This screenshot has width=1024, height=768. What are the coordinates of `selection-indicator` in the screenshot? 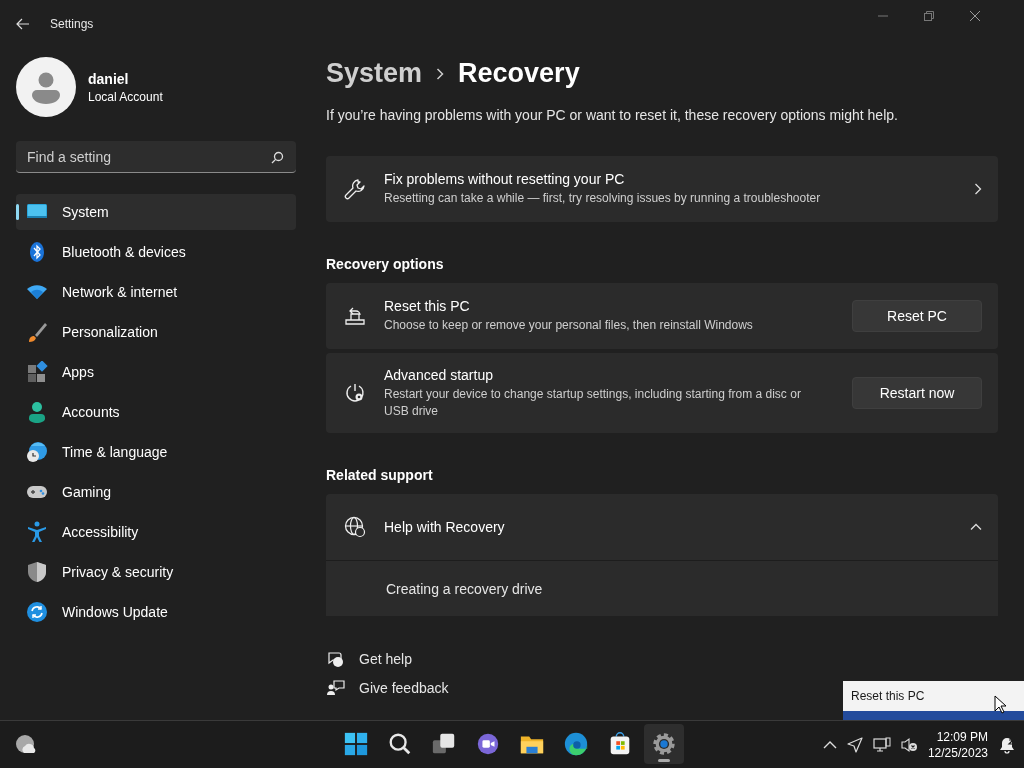 It's located at (17, 212).